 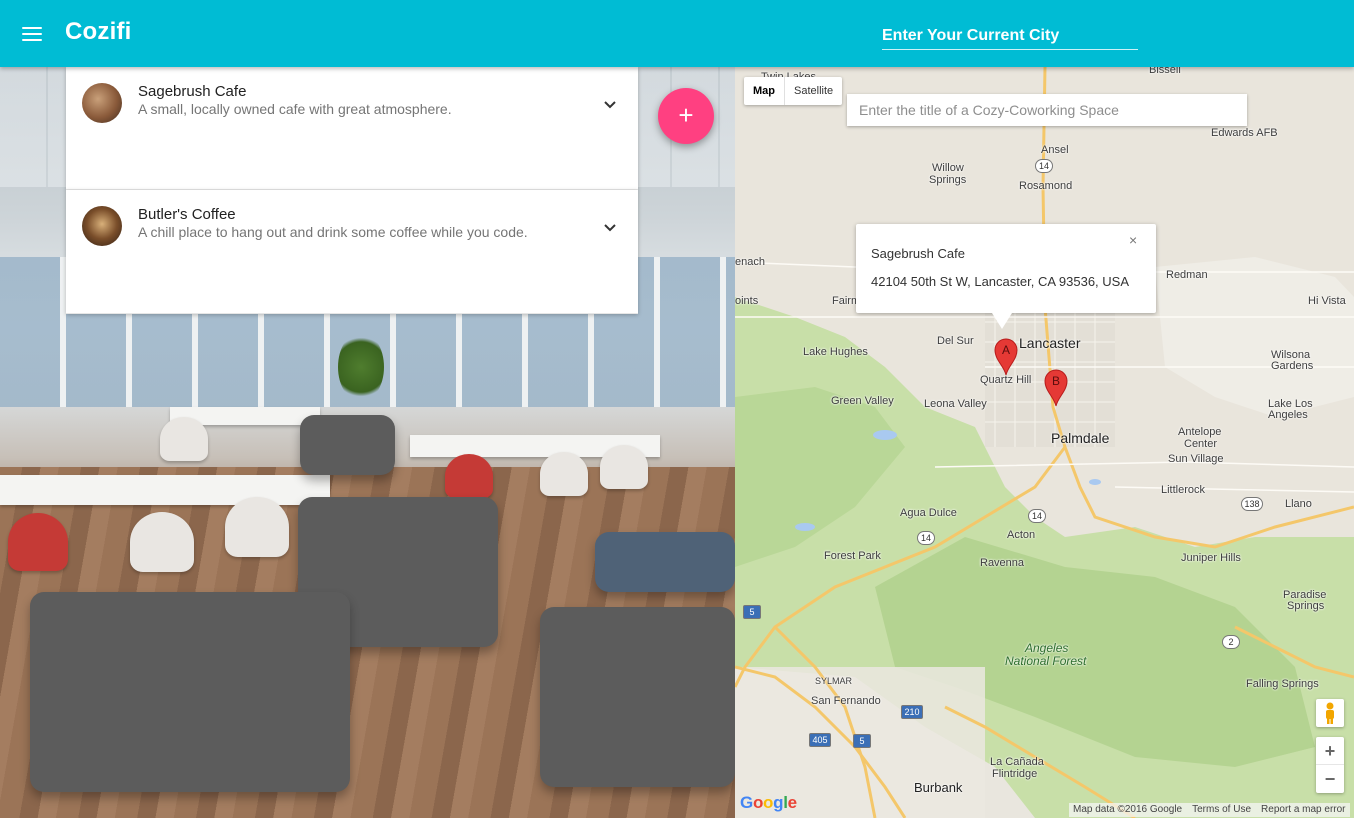 I want to click on map-label-city: Palmdale, so click(x=1080, y=438).